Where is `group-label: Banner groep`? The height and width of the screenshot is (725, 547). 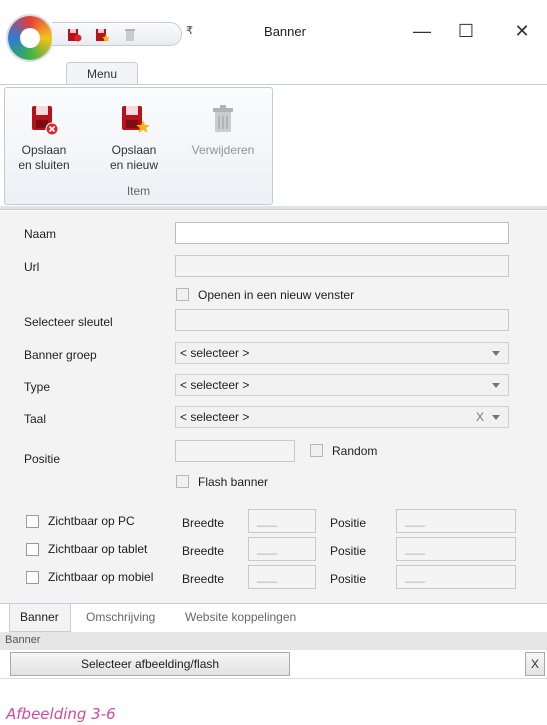 group-label: Banner groep is located at coordinates (60, 355).